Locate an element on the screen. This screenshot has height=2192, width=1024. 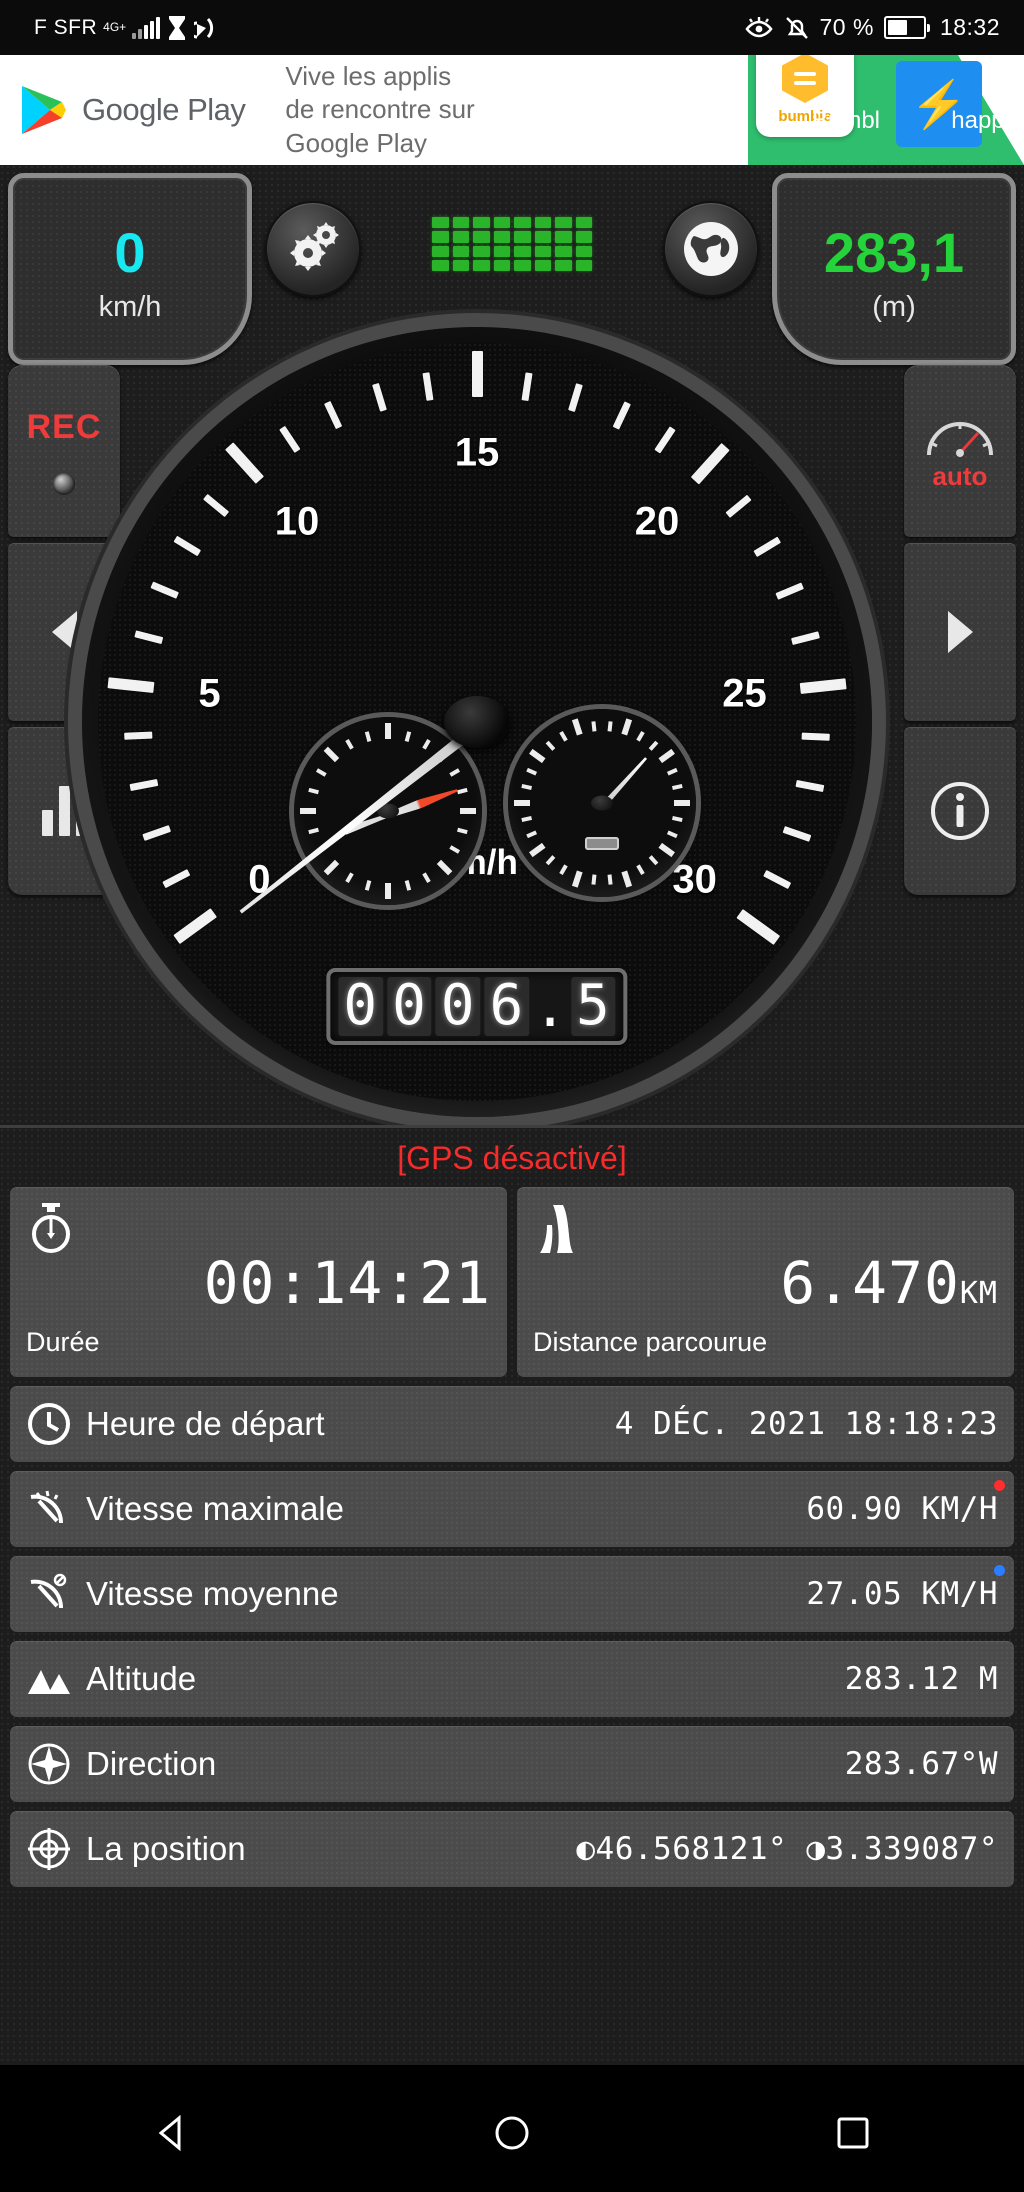
row-label: Direction is located at coordinates (151, 1763).